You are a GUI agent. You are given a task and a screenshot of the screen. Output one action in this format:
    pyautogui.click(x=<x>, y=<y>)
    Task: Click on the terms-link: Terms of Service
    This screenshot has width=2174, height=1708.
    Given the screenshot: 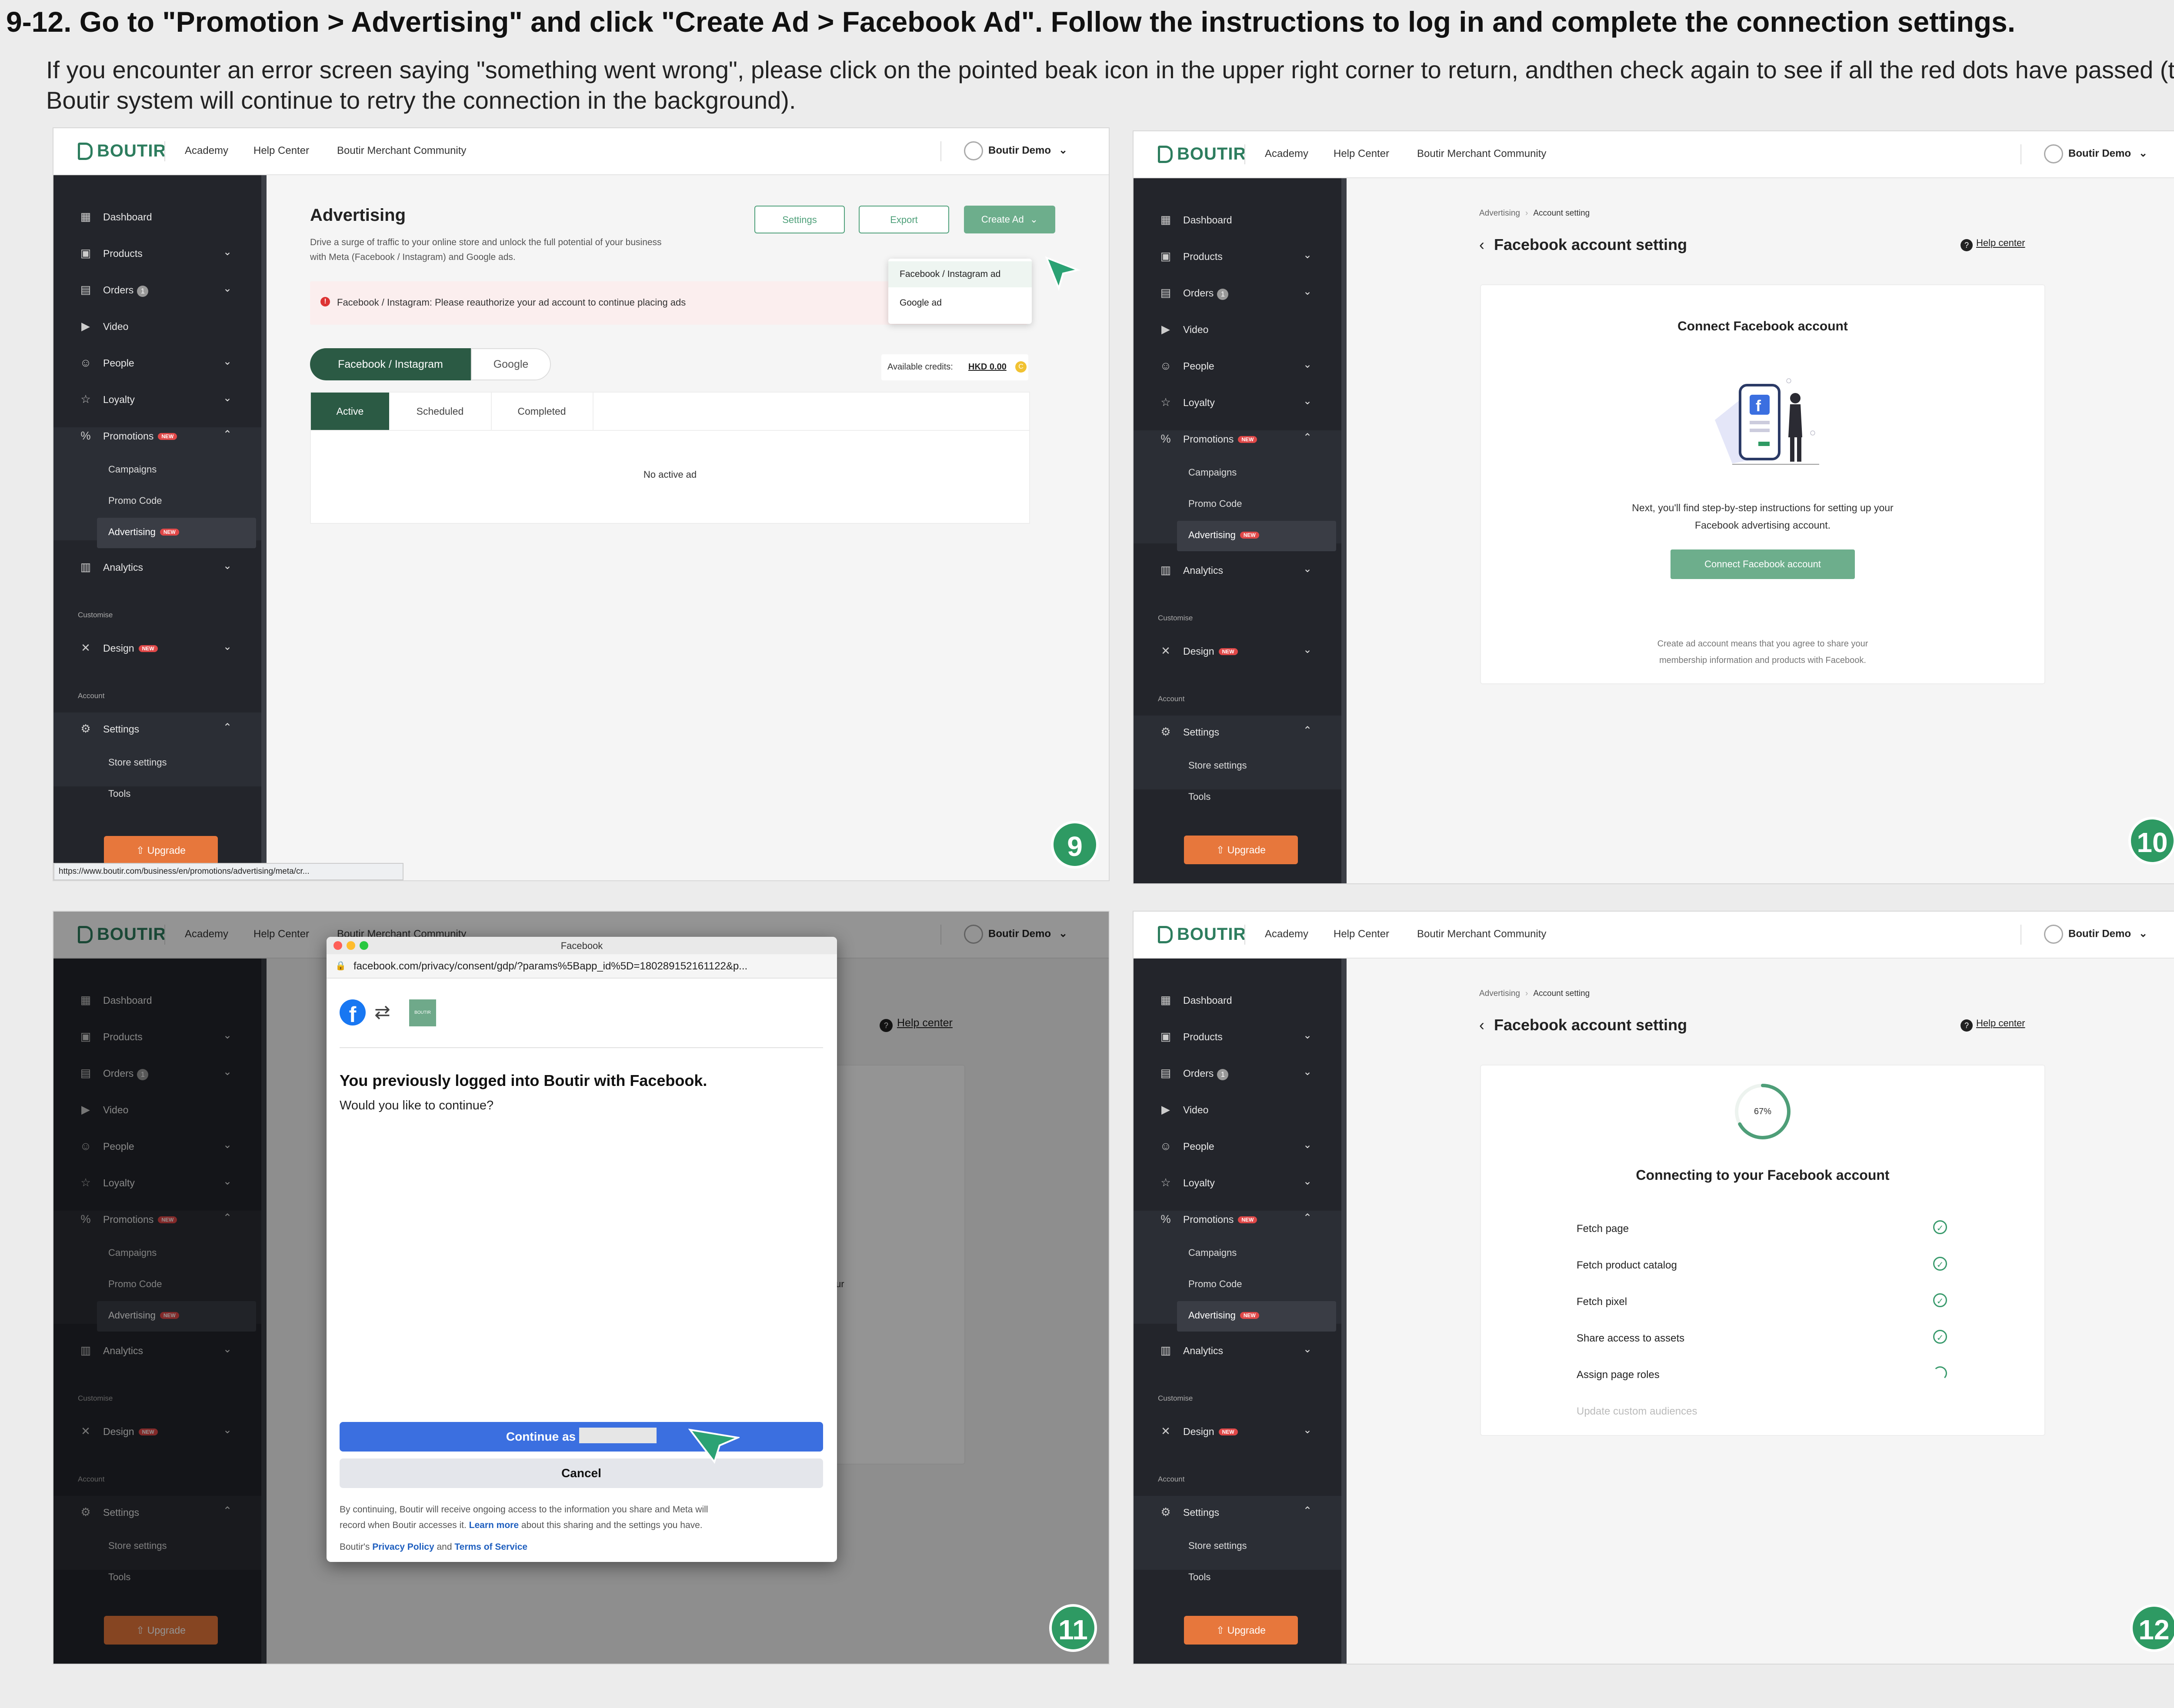 What is the action you would take?
    pyautogui.click(x=491, y=1547)
    